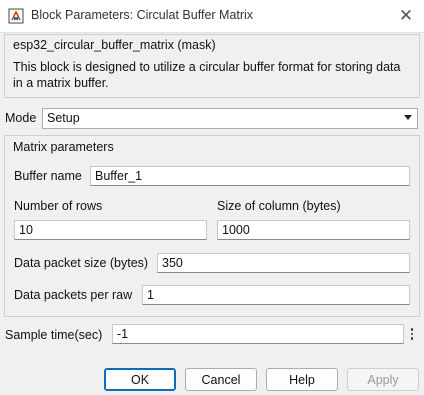  What do you see at coordinates (58, 206) in the screenshot?
I see `rows-label: Number of rows` at bounding box center [58, 206].